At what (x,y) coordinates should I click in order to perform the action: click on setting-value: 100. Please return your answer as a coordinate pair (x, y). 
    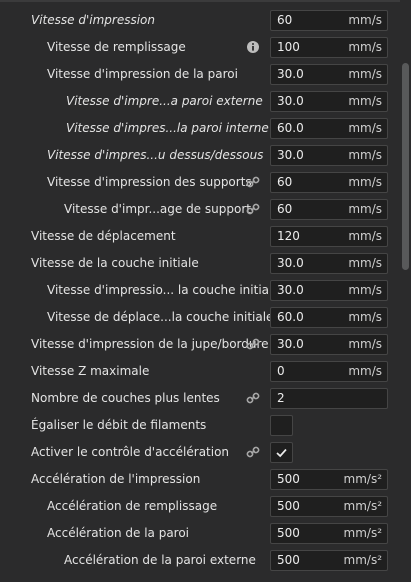
    Looking at the image, I should click on (288, 47).